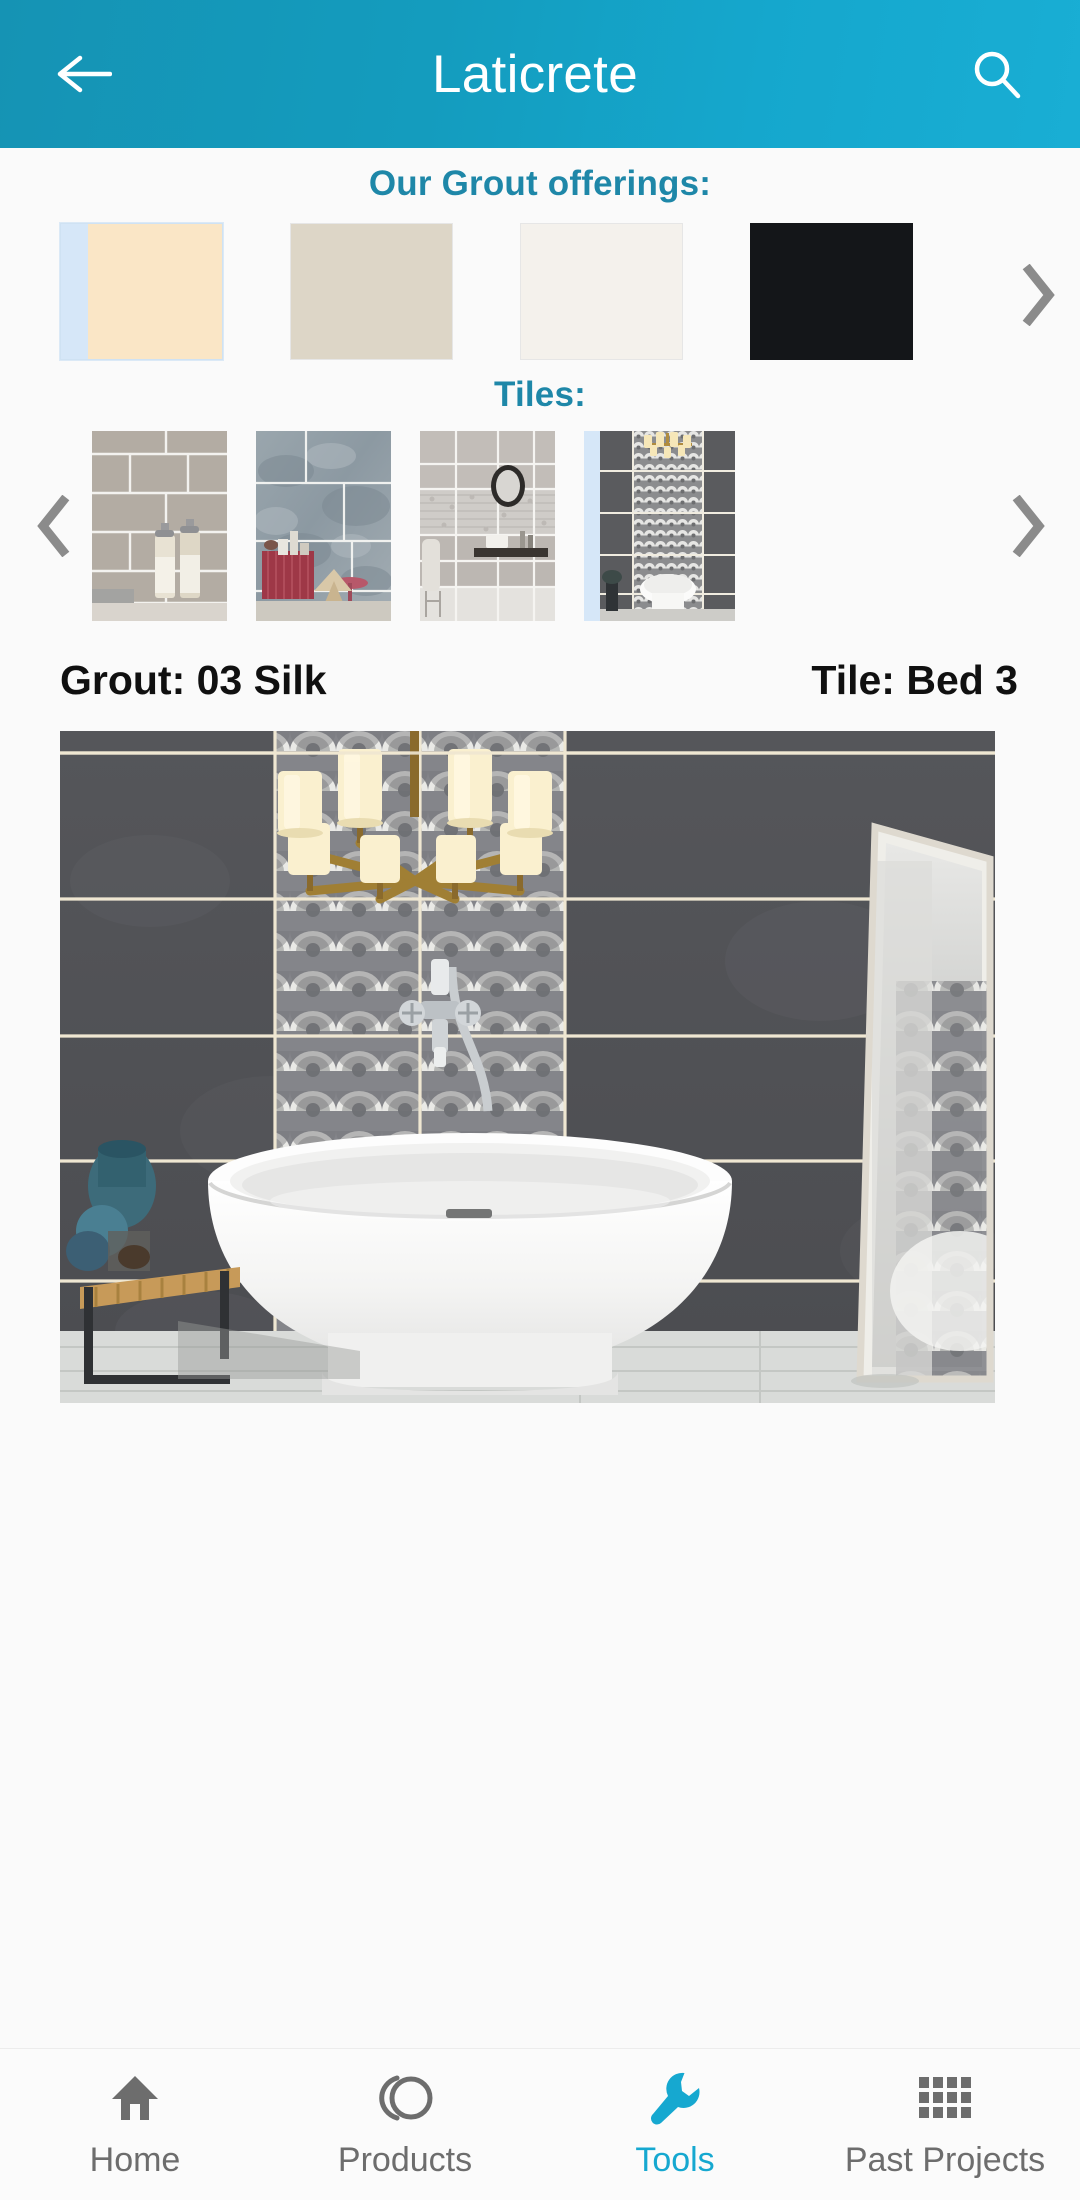 Image resolution: width=1080 pixels, height=2200 pixels. I want to click on grout-swatch-taupe-fill, so click(371, 291).